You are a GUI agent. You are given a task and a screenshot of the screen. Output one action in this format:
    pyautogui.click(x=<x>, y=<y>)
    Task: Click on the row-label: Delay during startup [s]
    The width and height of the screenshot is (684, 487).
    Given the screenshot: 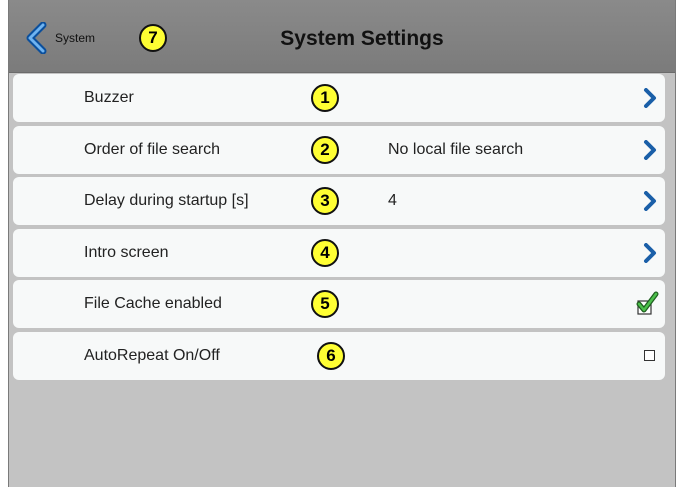 What is the action you would take?
    pyautogui.click(x=166, y=200)
    